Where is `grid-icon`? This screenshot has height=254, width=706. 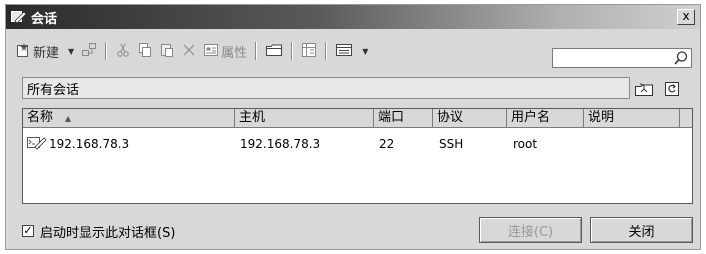
grid-icon is located at coordinates (309, 51).